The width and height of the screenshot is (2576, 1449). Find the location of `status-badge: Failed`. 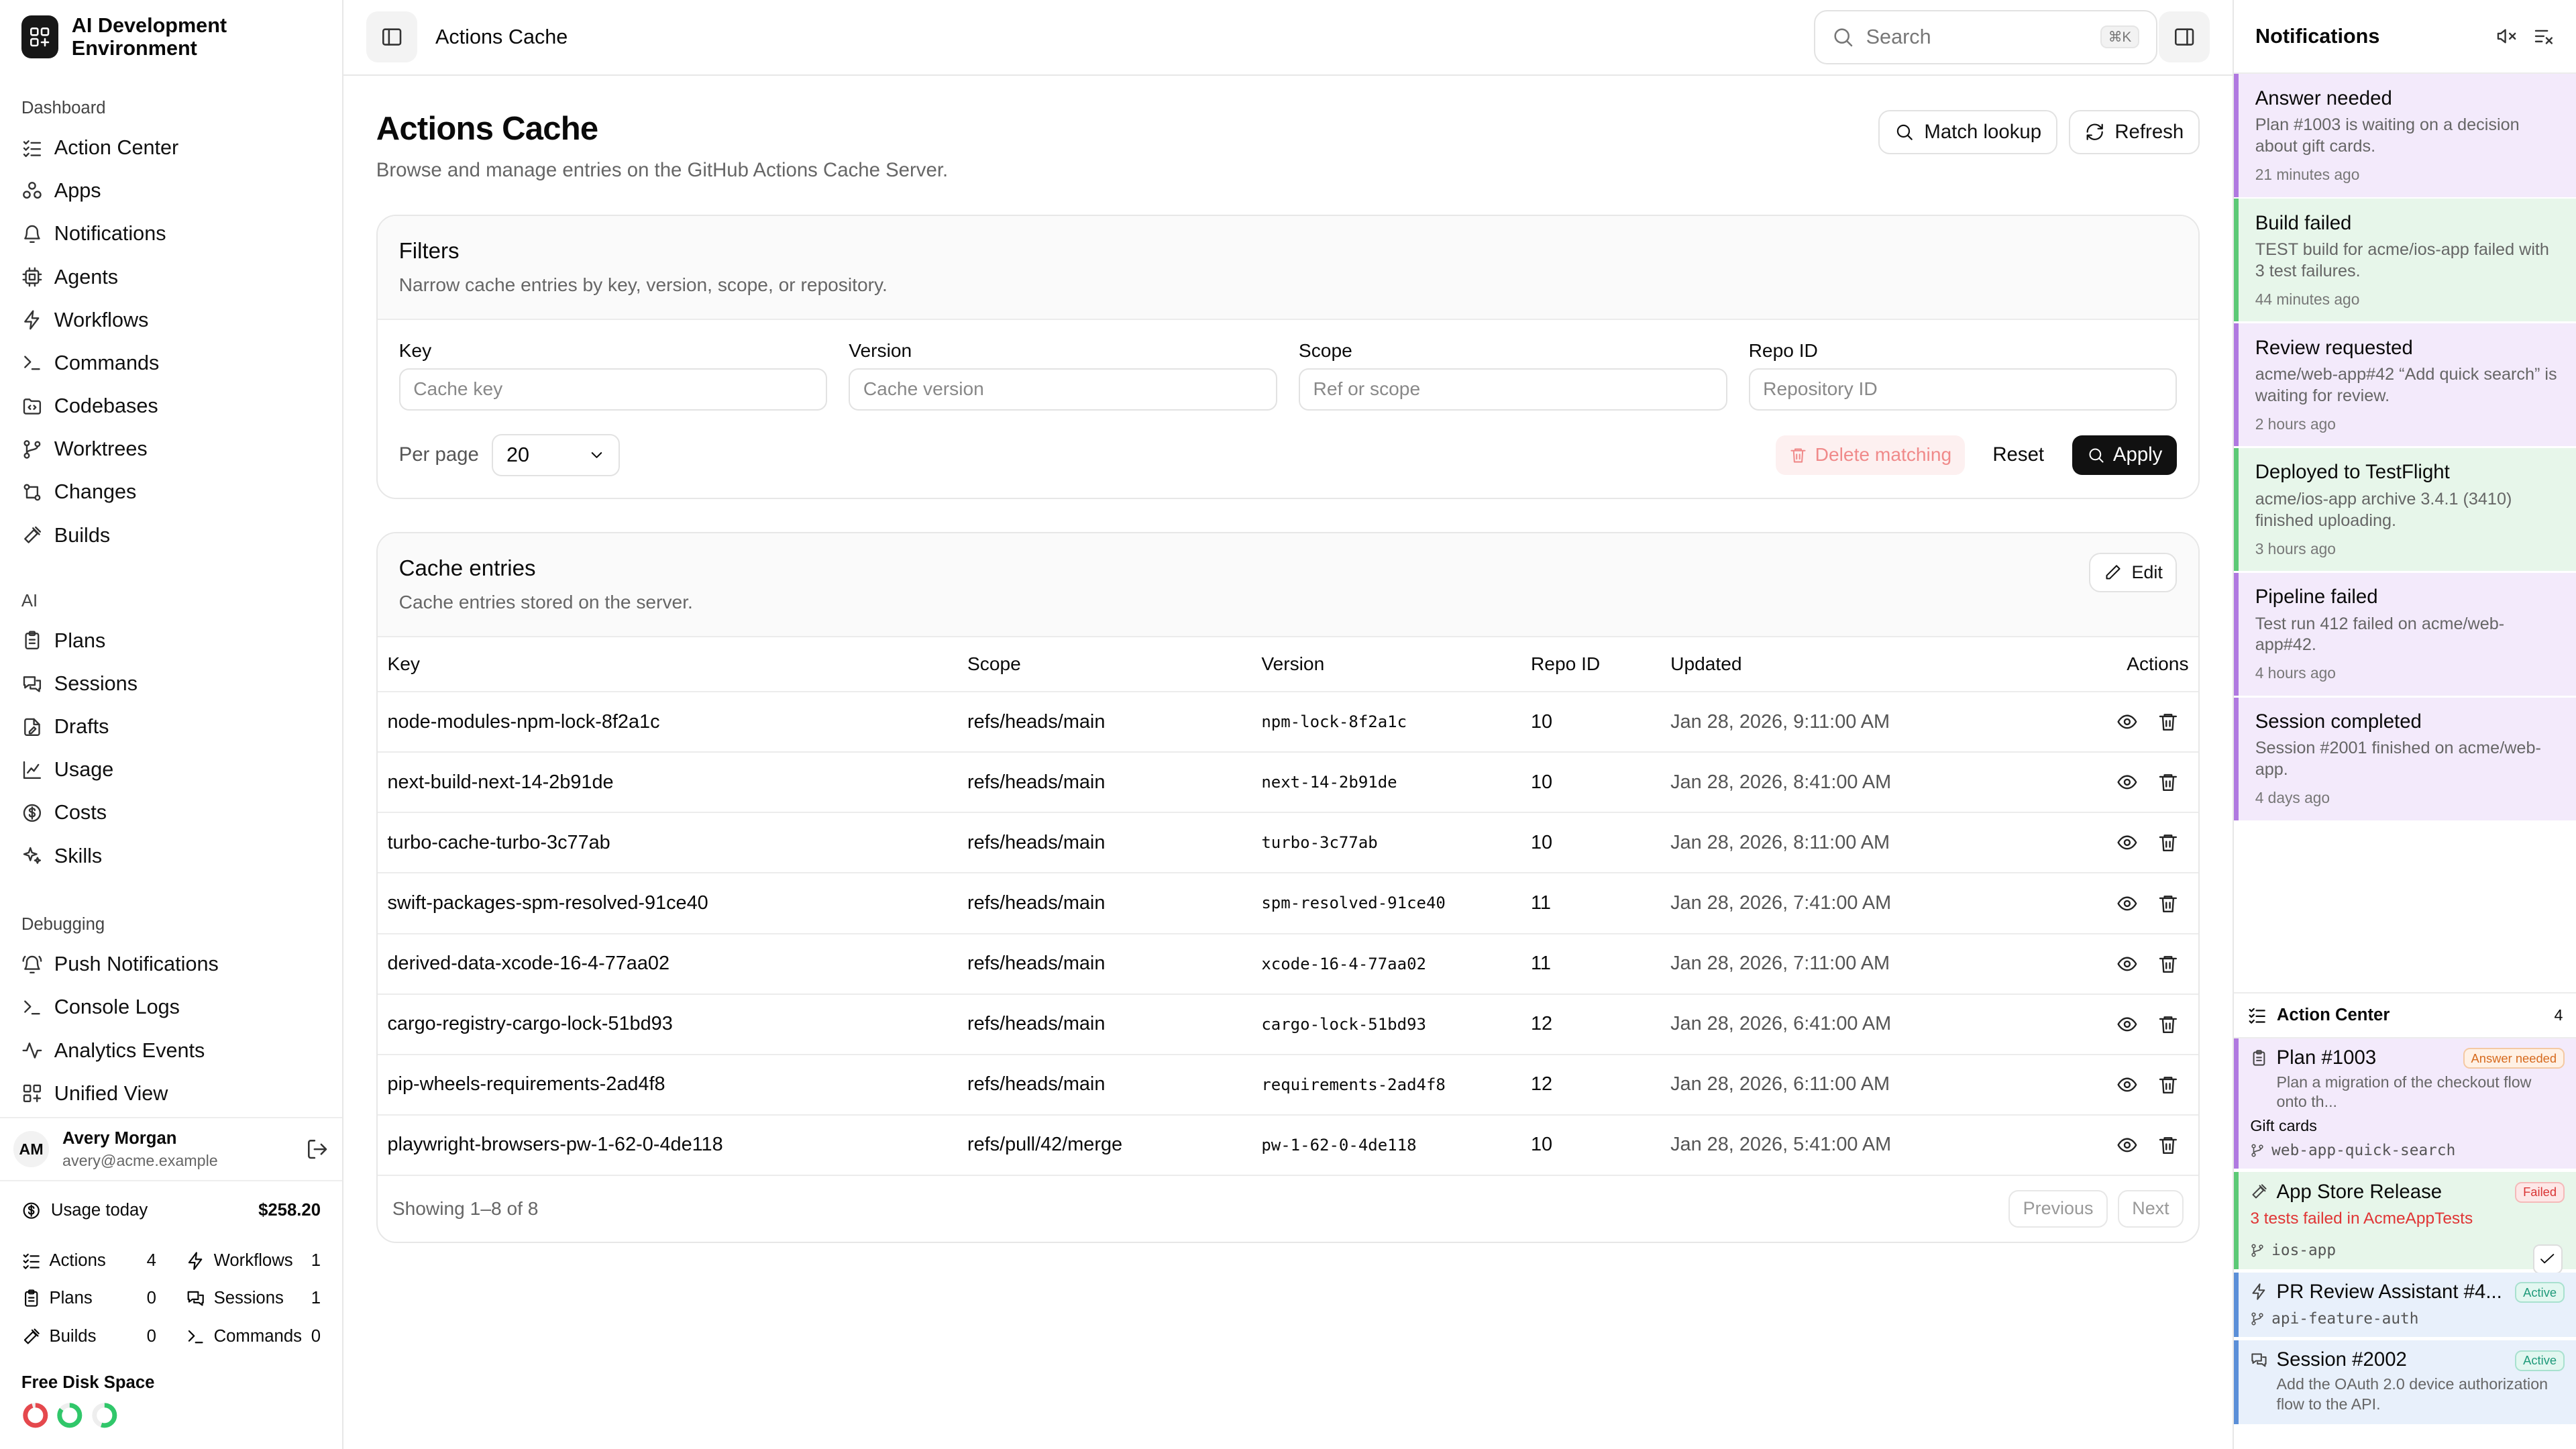

status-badge: Failed is located at coordinates (2540, 1192).